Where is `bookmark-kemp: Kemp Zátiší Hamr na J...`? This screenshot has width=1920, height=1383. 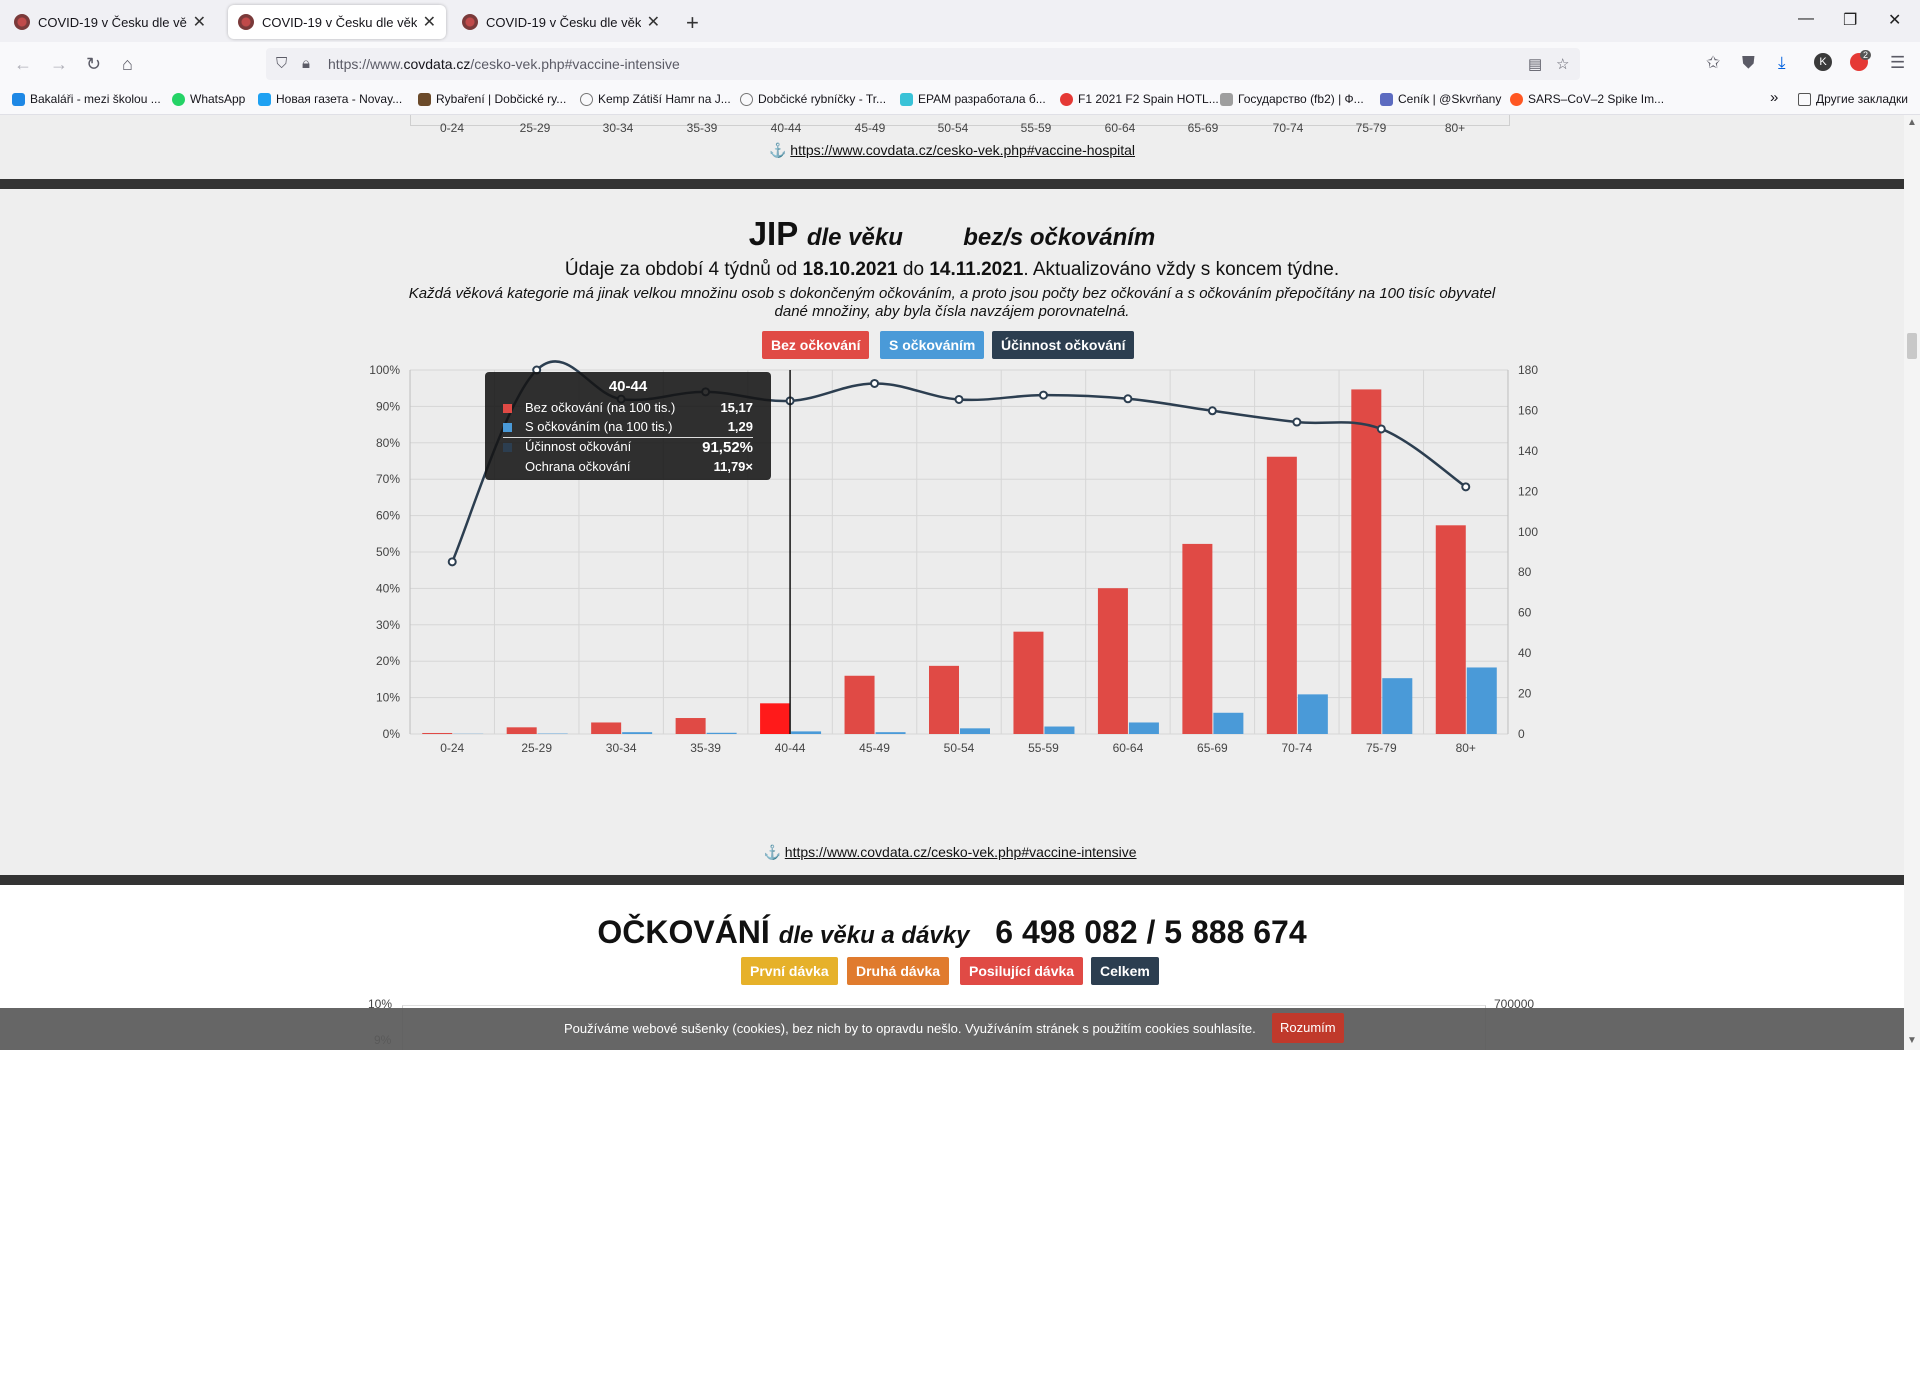 bookmark-kemp: Kemp Zátiší Hamr na J... is located at coordinates (655, 99).